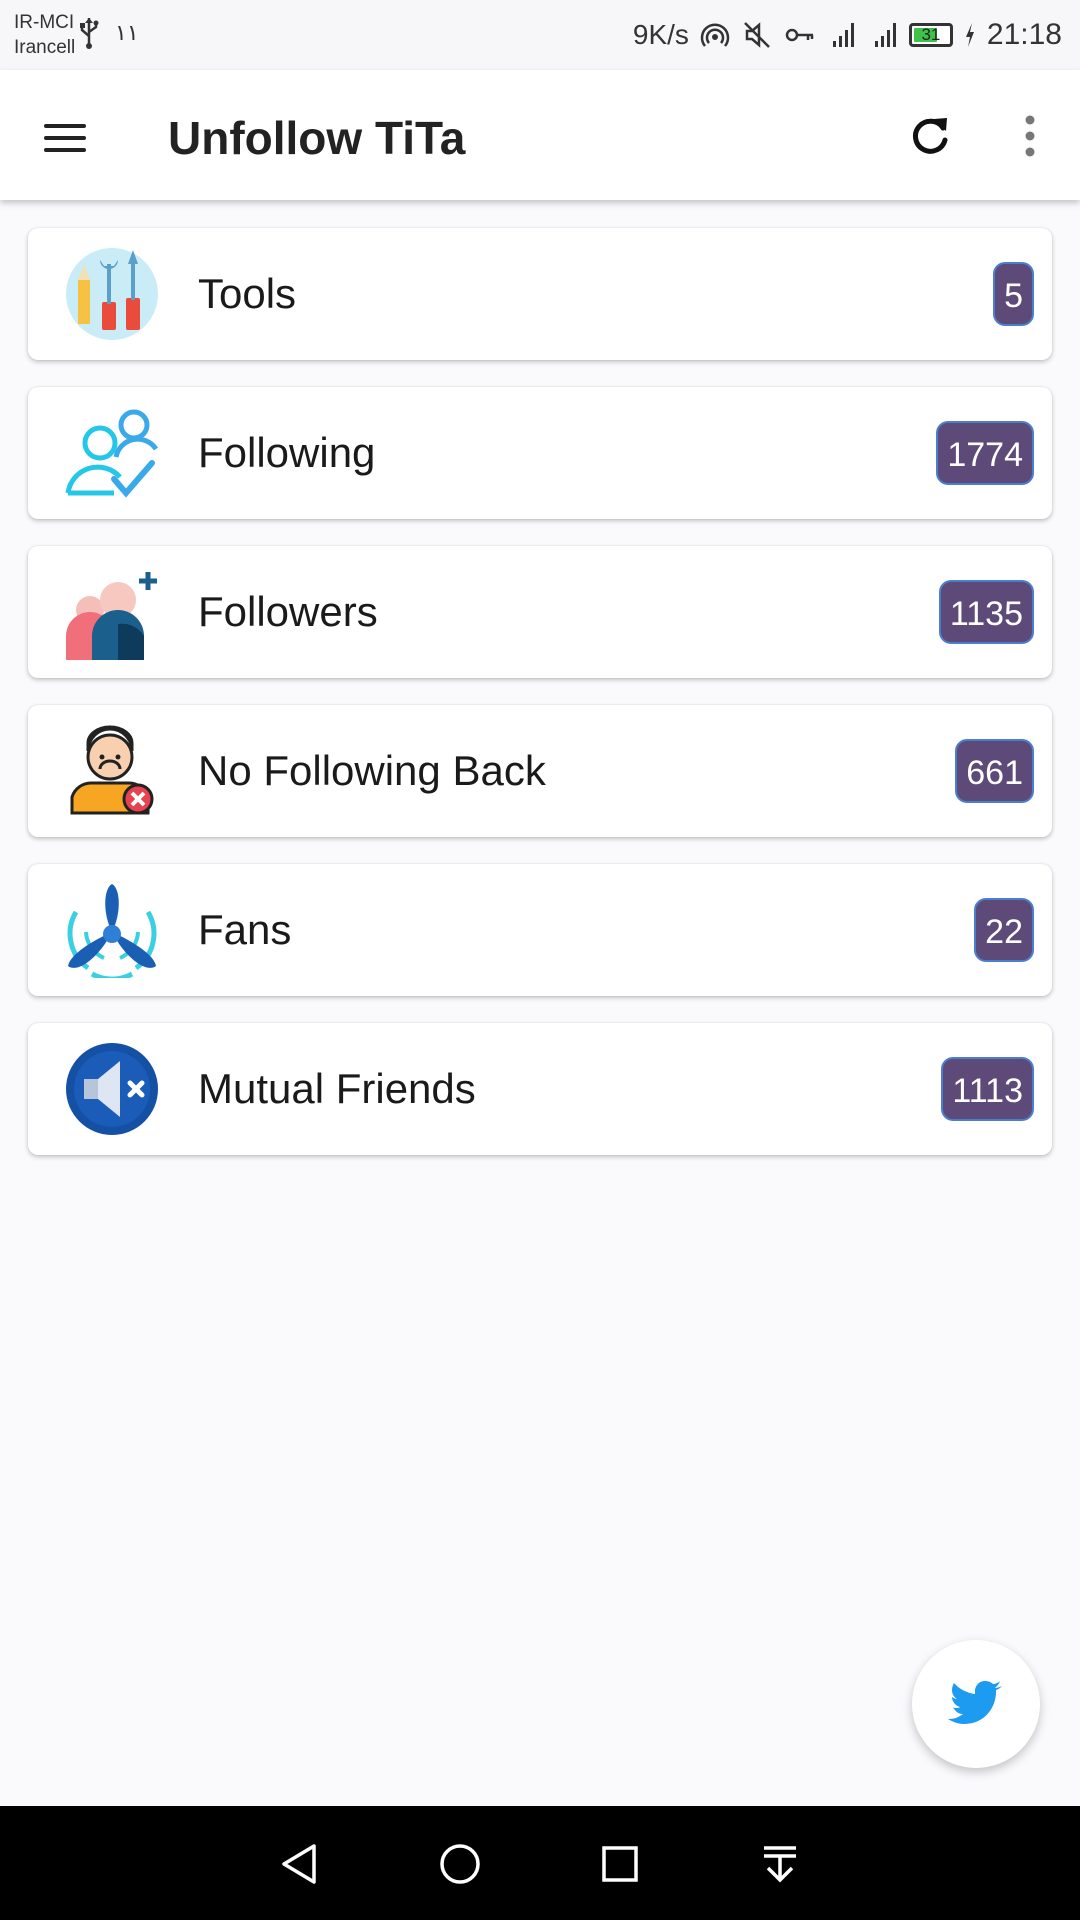 Image resolution: width=1080 pixels, height=1920 pixels. Describe the element at coordinates (715, 35) in the screenshot. I see `hotspot-icon` at that location.